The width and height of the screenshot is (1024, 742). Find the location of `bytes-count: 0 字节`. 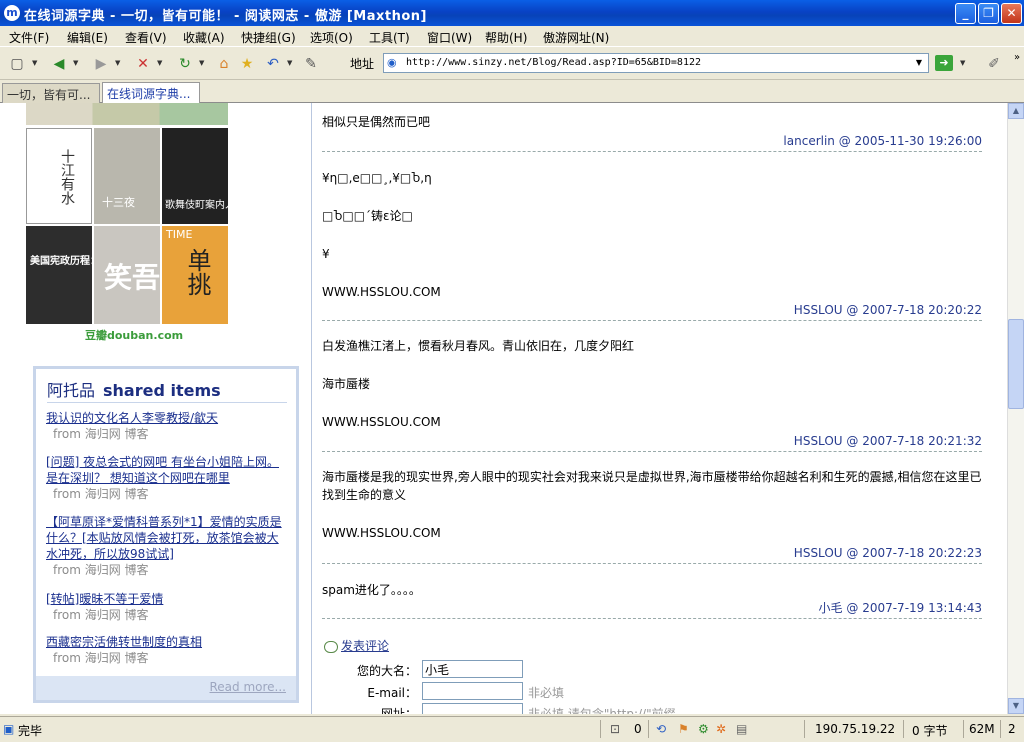

bytes-count: 0 字节 is located at coordinates (930, 731).